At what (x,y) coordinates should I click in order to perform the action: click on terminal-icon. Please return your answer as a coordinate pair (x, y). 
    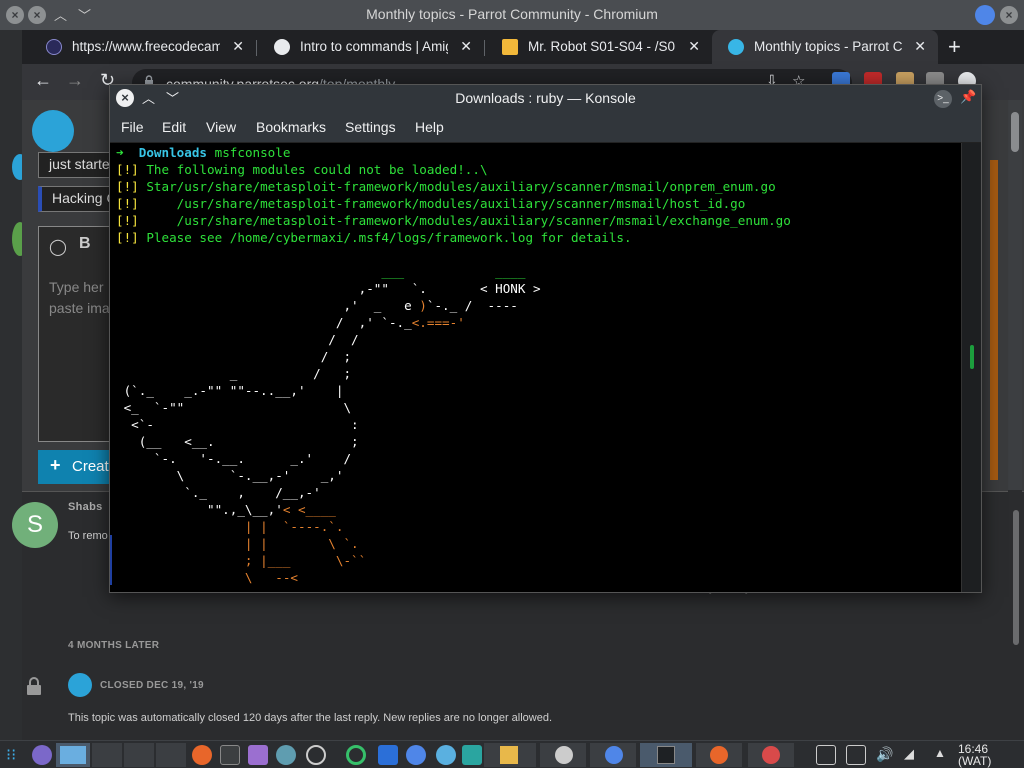
    Looking at the image, I should click on (230, 755).